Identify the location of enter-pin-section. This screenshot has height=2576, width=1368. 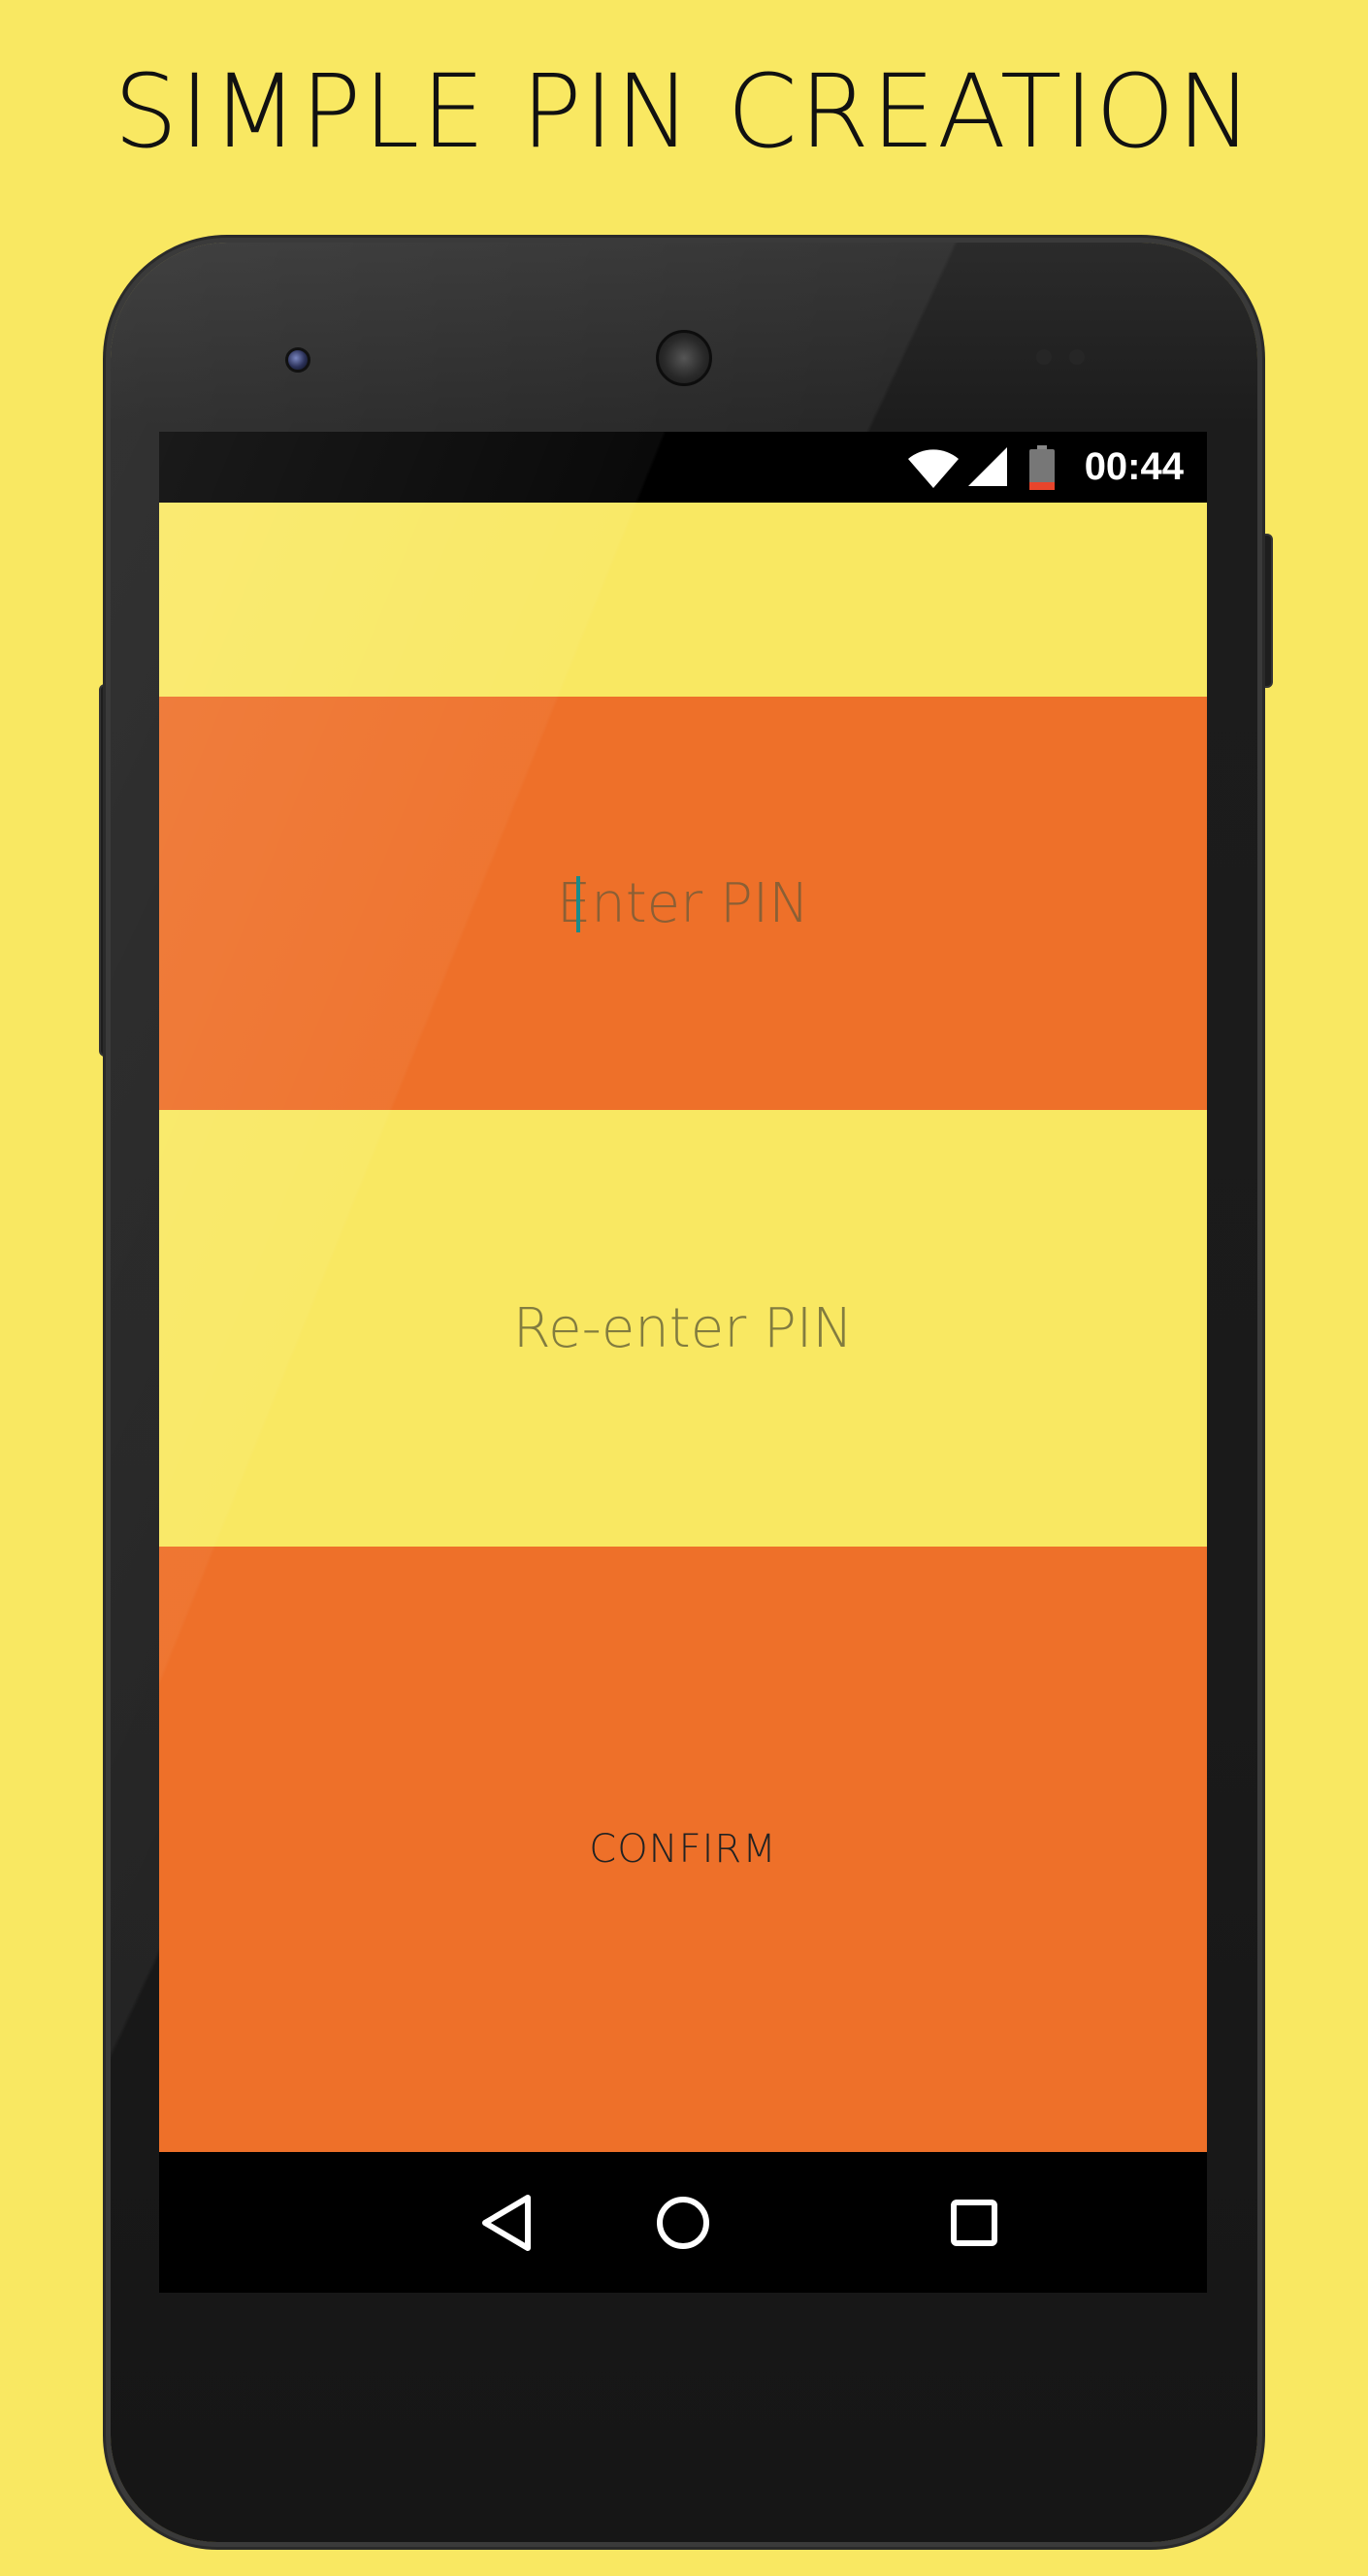
(683, 904).